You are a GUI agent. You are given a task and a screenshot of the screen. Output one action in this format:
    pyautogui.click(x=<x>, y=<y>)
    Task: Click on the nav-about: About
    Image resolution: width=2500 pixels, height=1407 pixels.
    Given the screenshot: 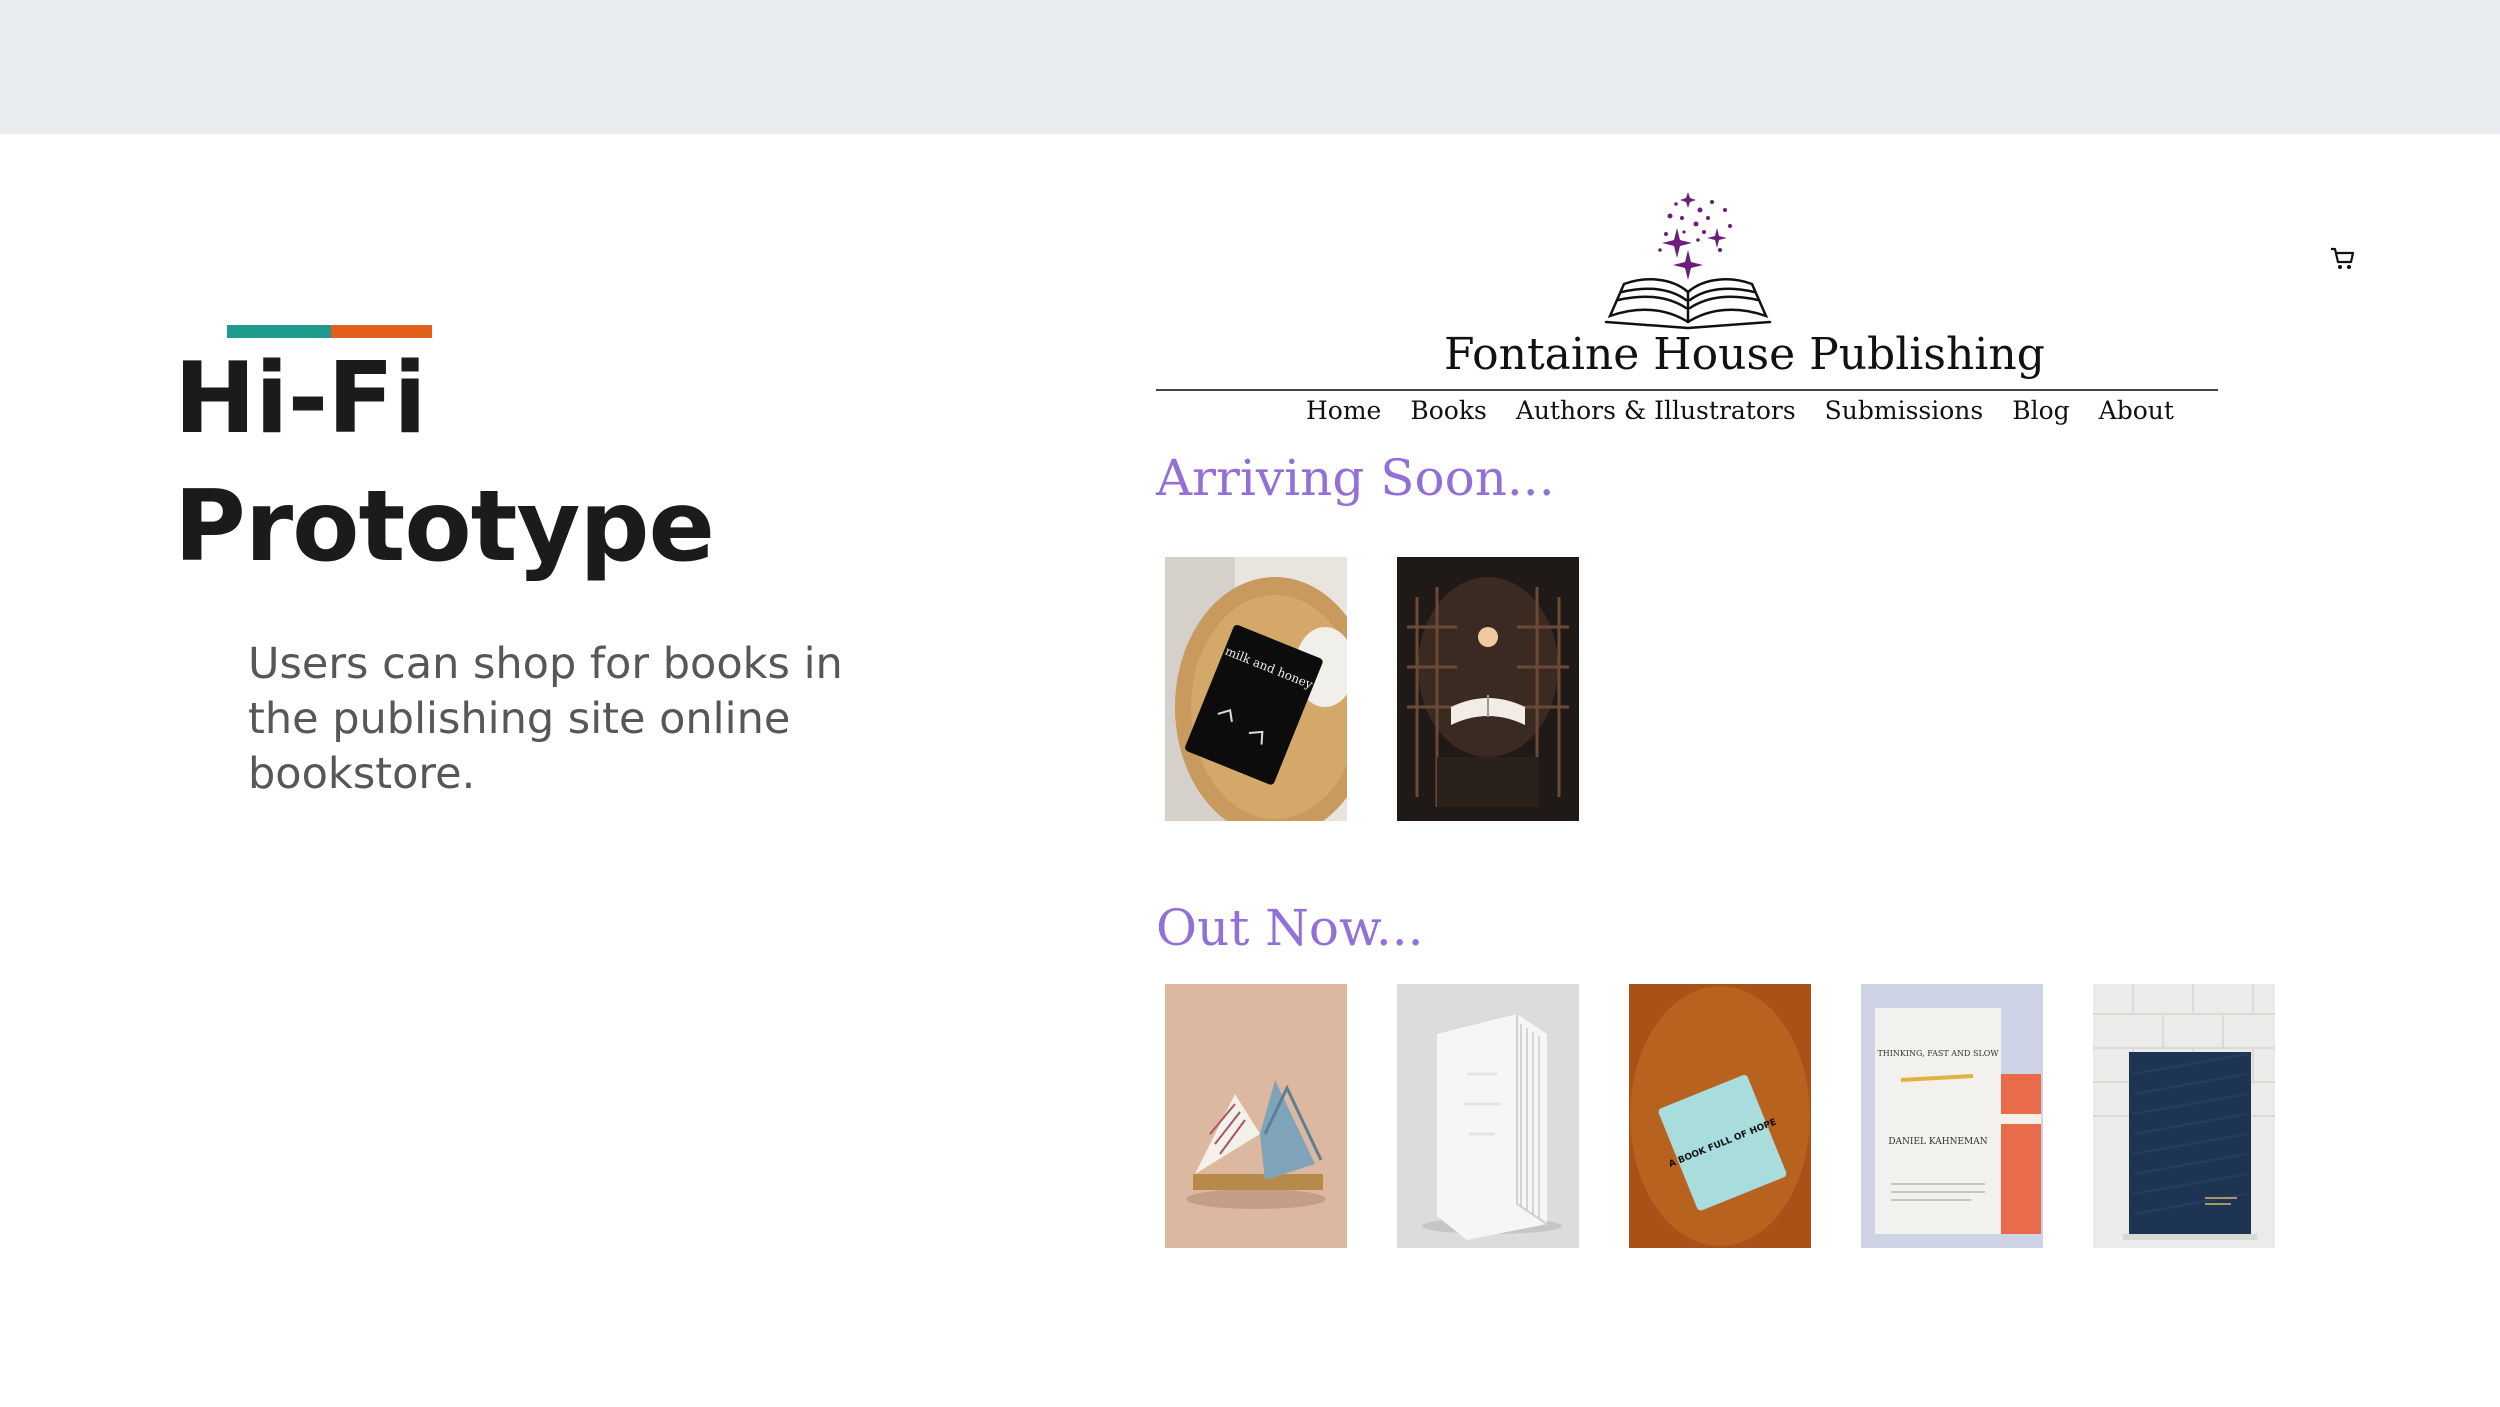 What is the action you would take?
    pyautogui.click(x=2136, y=410)
    